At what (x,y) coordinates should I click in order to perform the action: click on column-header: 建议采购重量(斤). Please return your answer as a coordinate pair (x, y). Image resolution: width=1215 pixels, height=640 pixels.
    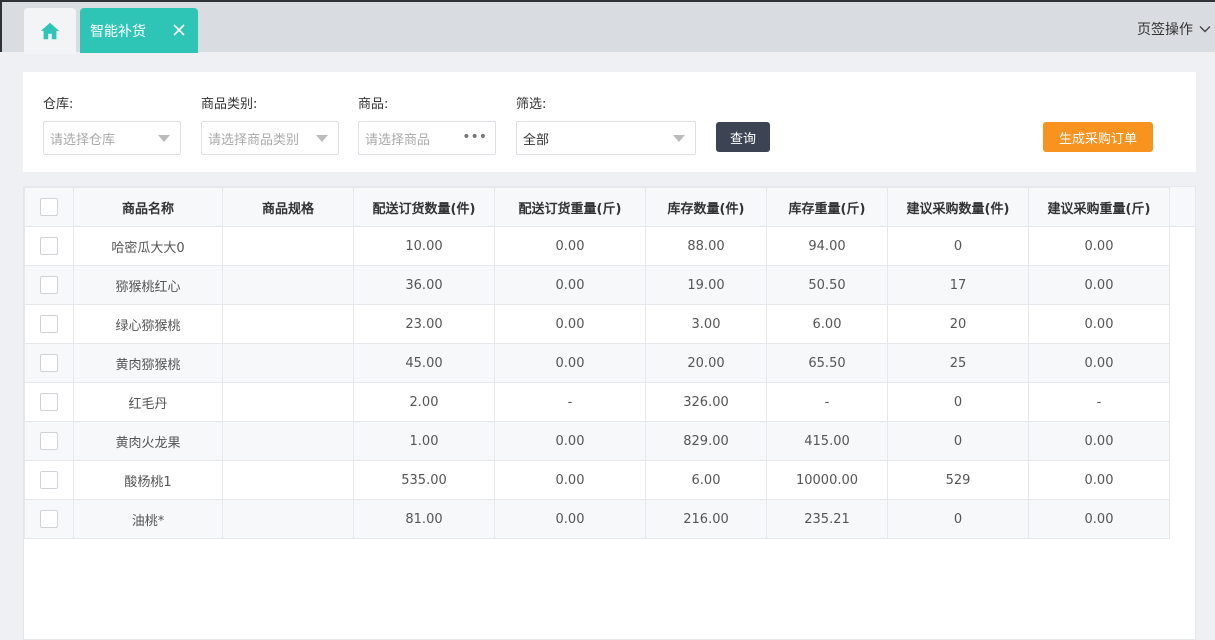
    Looking at the image, I should click on (1099, 207).